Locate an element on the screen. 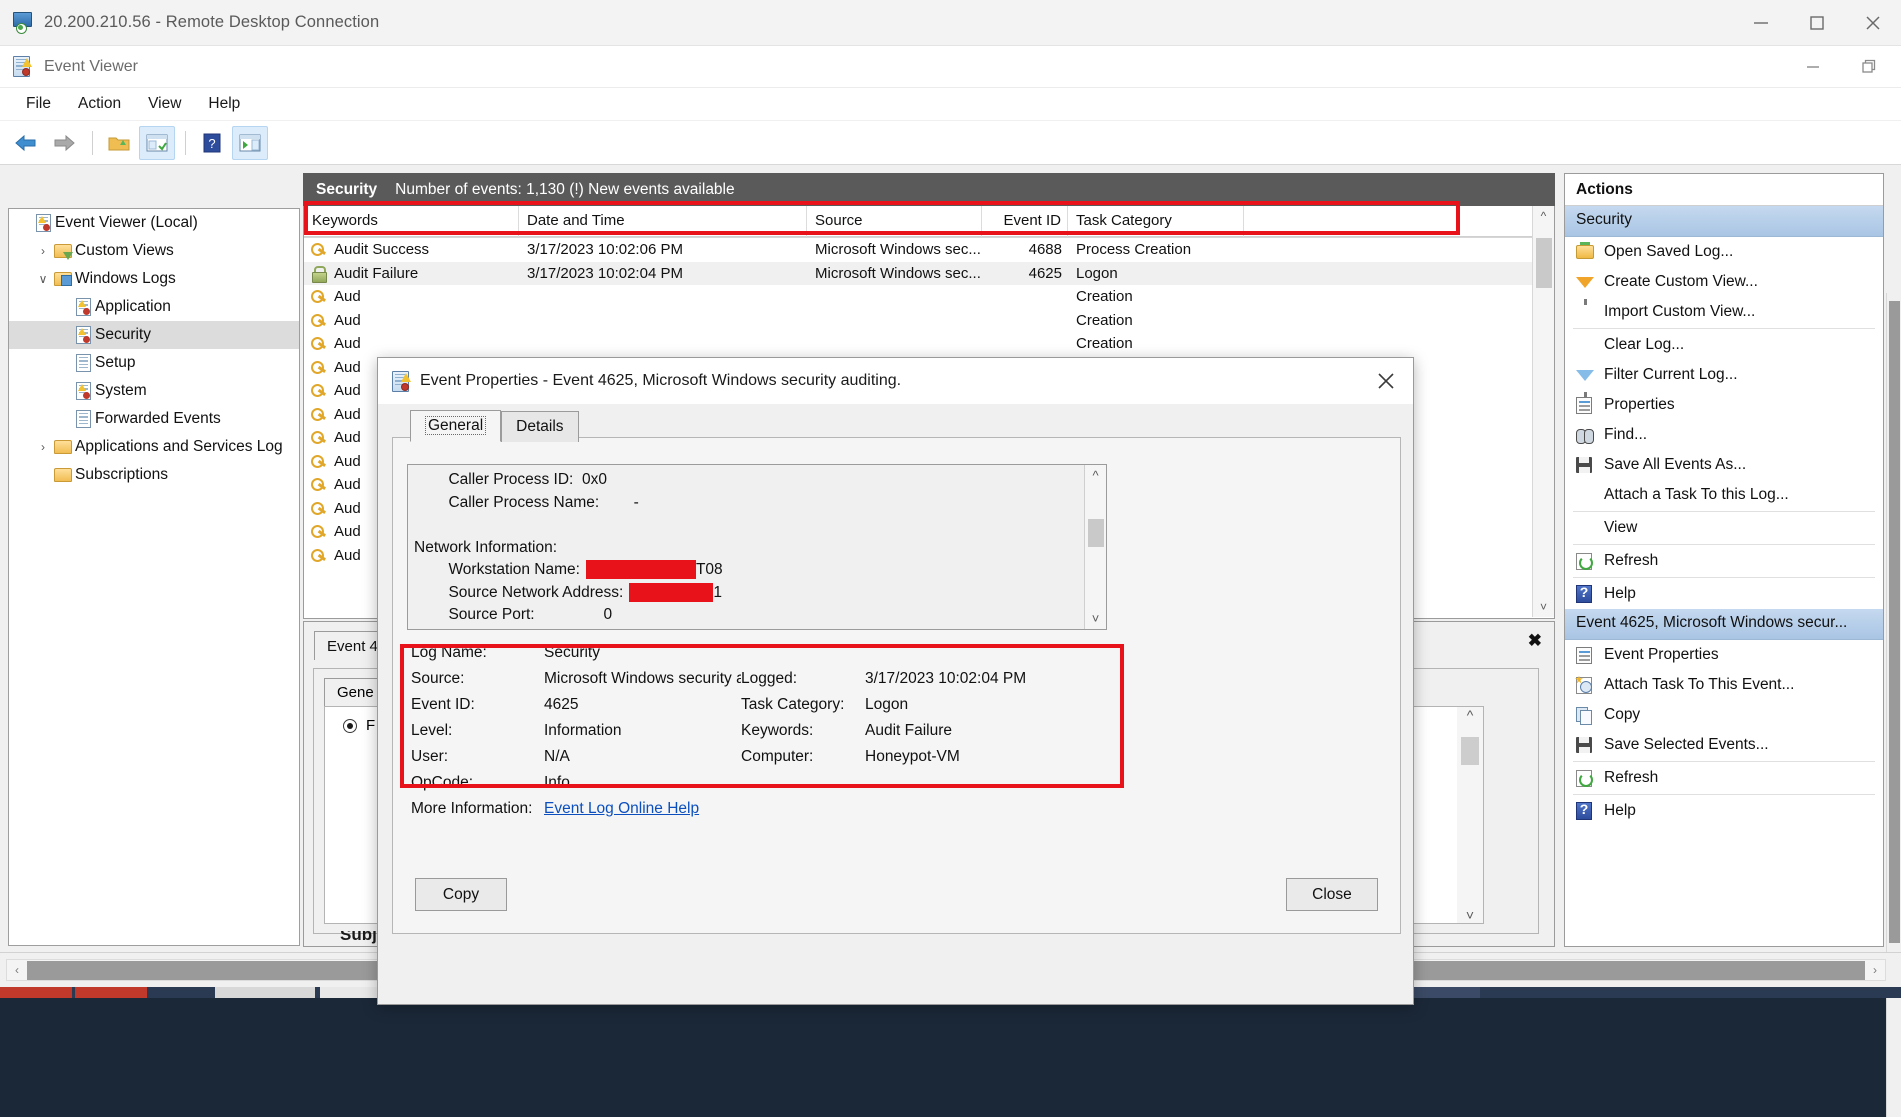 The image size is (1901, 1117). action-properties: Properties is located at coordinates (1724, 405).